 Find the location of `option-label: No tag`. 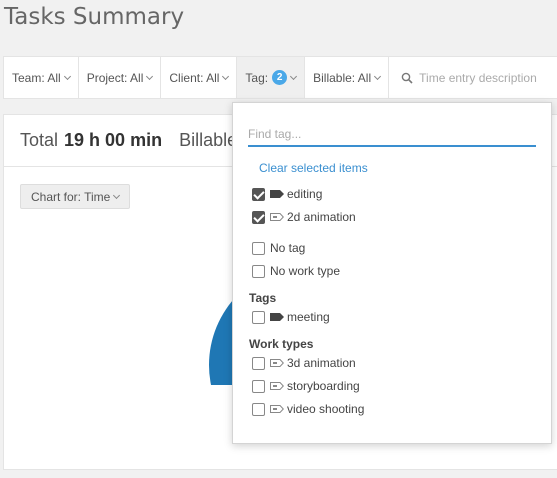

option-label: No tag is located at coordinates (288, 248).